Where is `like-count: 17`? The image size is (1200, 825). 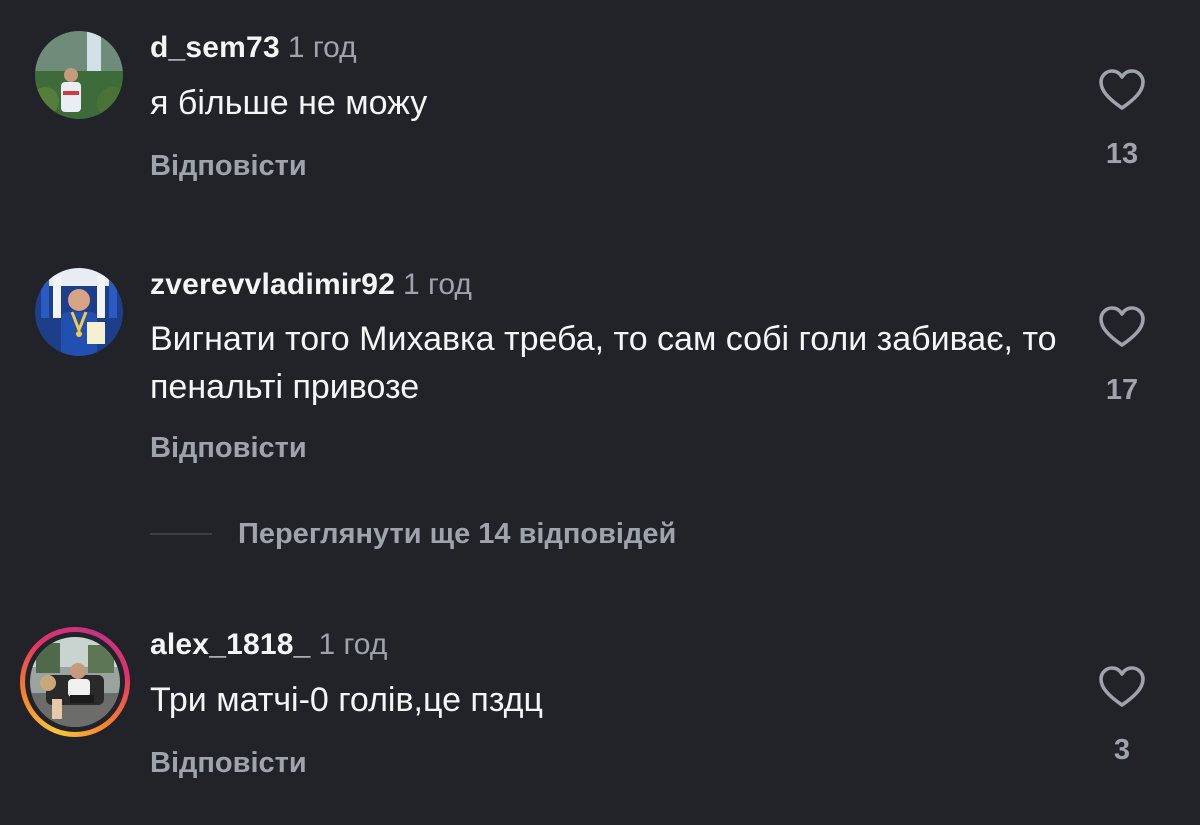
like-count: 17 is located at coordinates (1122, 390).